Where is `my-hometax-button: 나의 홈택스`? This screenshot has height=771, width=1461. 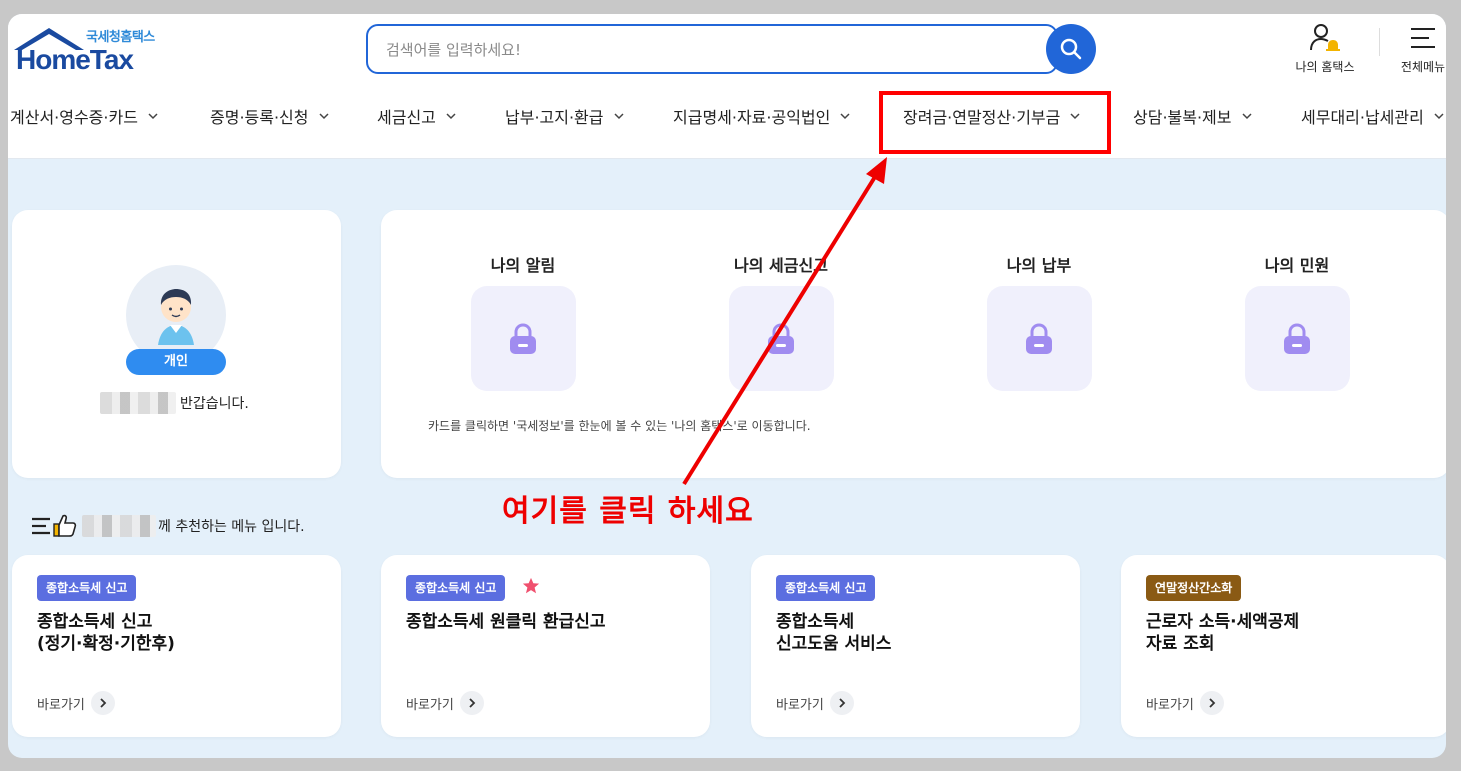 my-hometax-button: 나의 홈택스 is located at coordinates (1325, 48).